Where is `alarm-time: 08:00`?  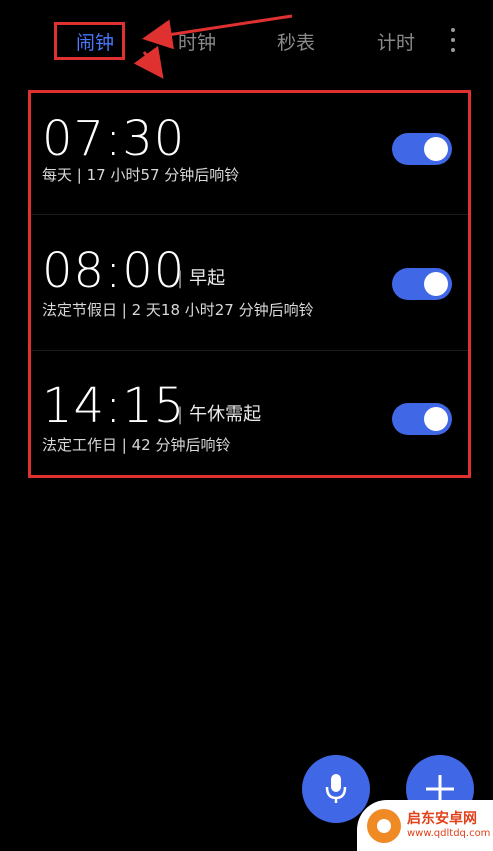
alarm-time: 08:00 is located at coordinates (114, 271).